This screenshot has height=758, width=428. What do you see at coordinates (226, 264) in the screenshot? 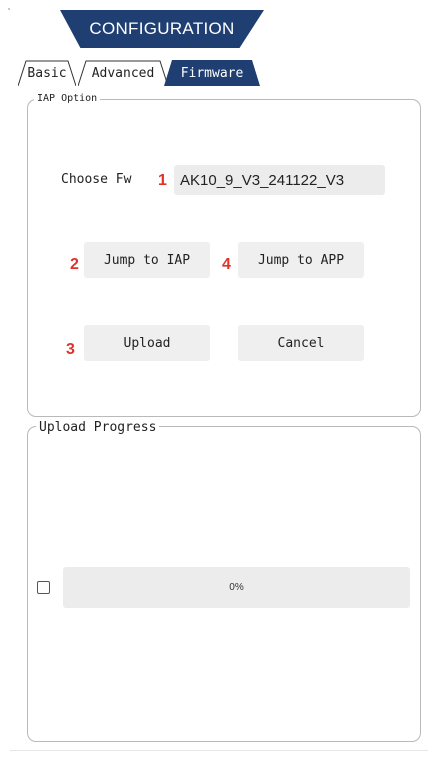
I see `step-badge-4: 4` at bounding box center [226, 264].